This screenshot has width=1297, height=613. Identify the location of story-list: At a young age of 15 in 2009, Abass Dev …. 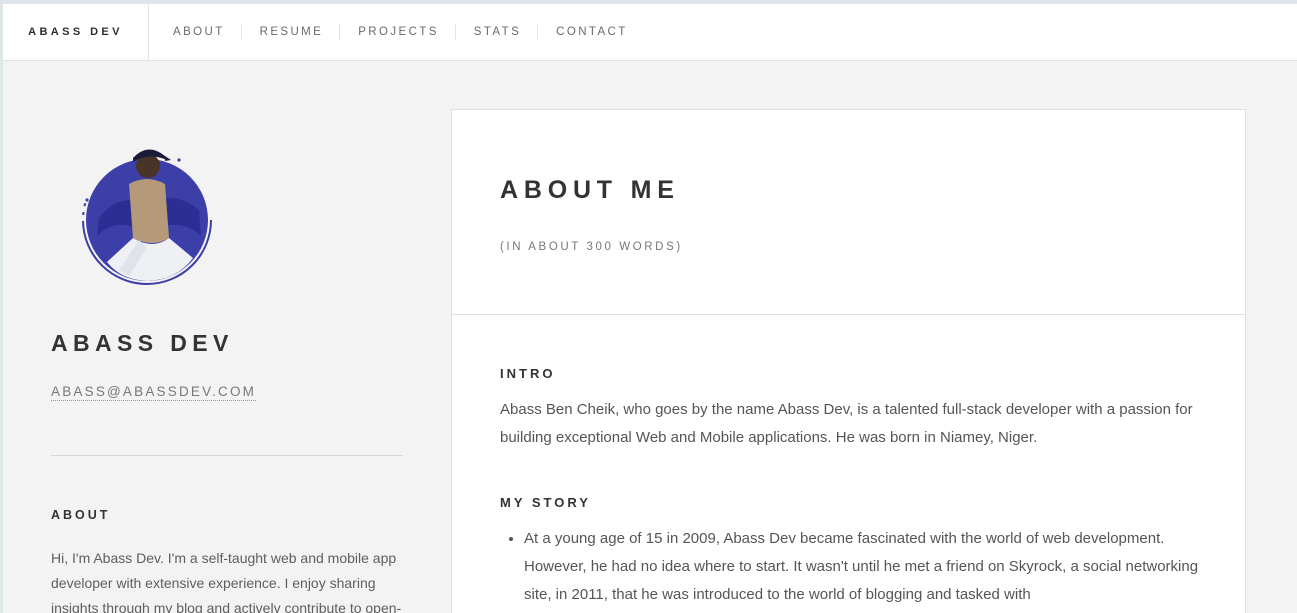
(862, 567).